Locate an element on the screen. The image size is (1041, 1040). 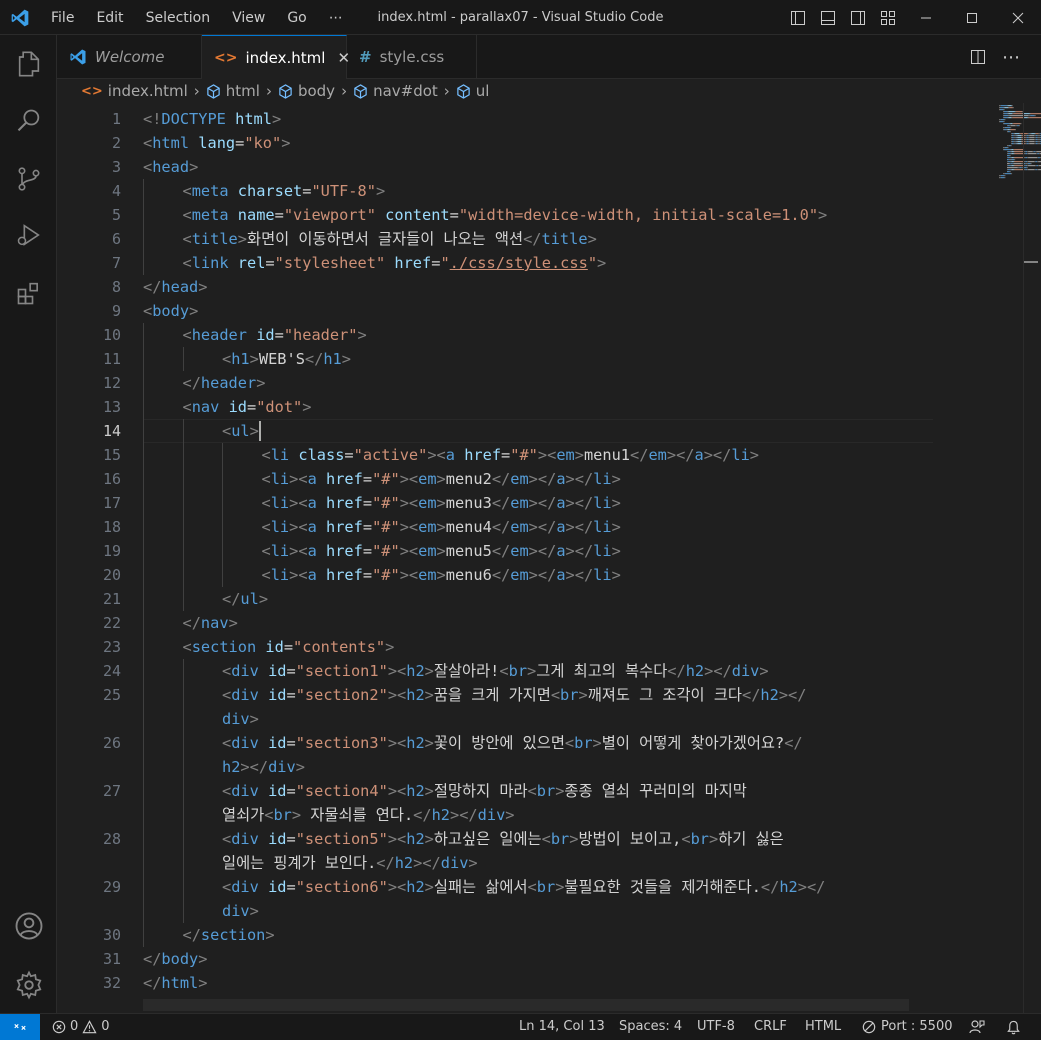
code-line: </section> is located at coordinates (229, 935).